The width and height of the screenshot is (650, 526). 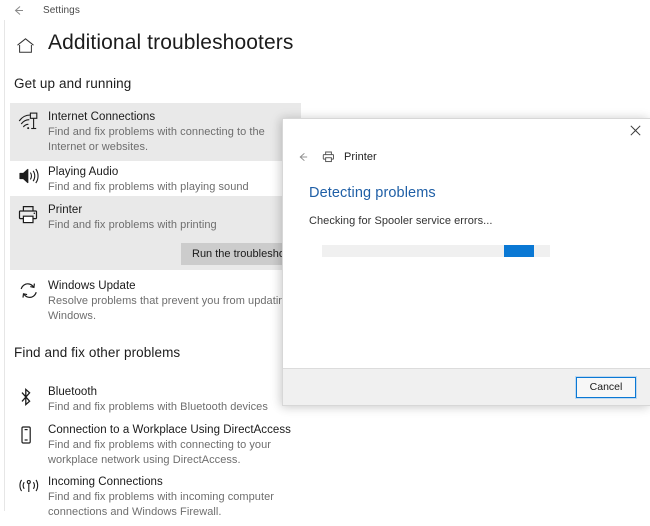 I want to click on bluetooth-icon, so click(x=33, y=396).